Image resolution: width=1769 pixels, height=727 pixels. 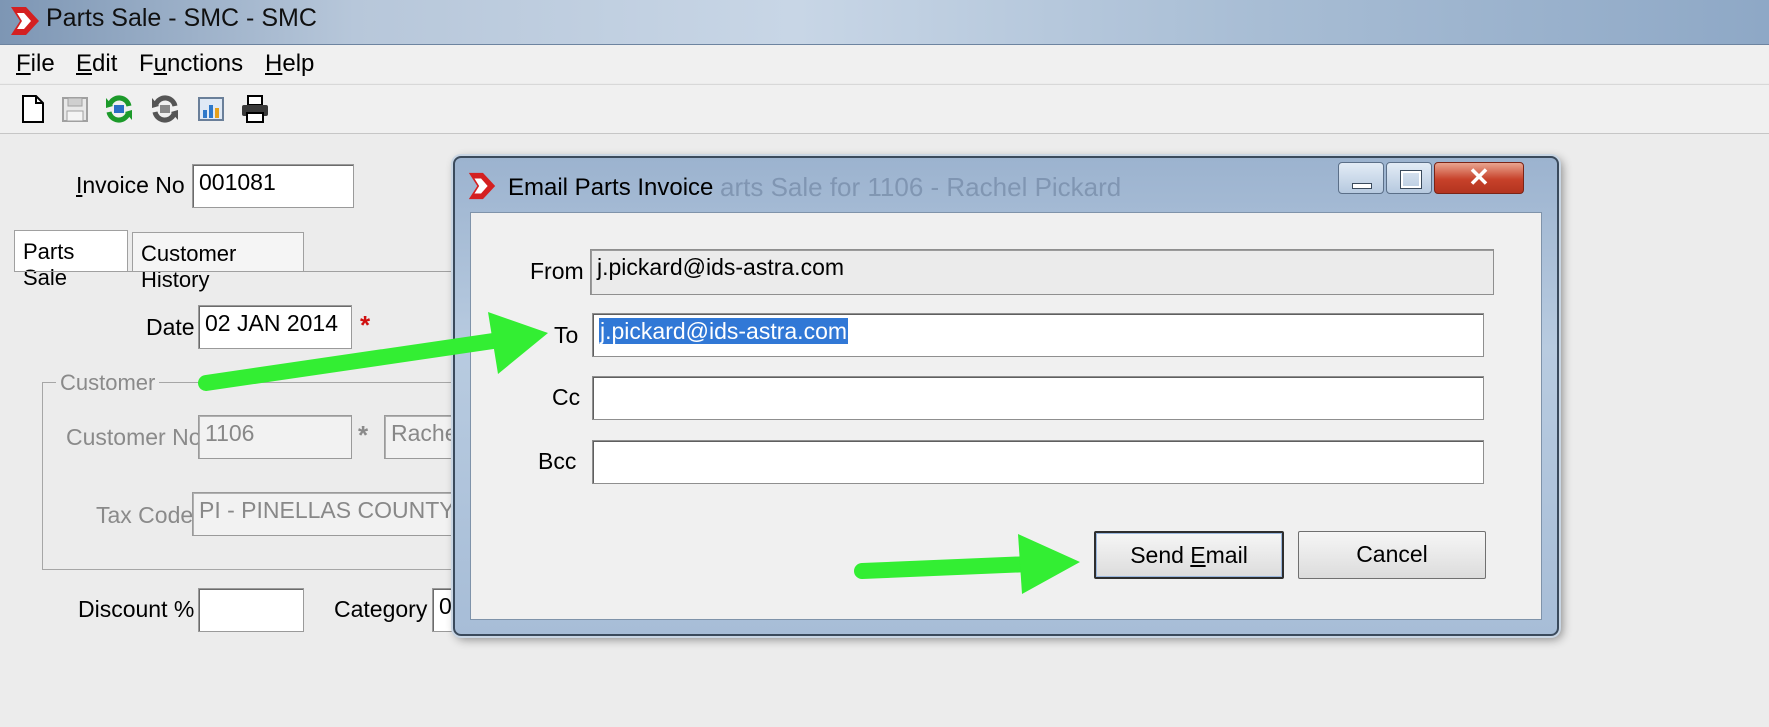 What do you see at coordinates (25, 21) in the screenshot?
I see `app-logo-icon` at bounding box center [25, 21].